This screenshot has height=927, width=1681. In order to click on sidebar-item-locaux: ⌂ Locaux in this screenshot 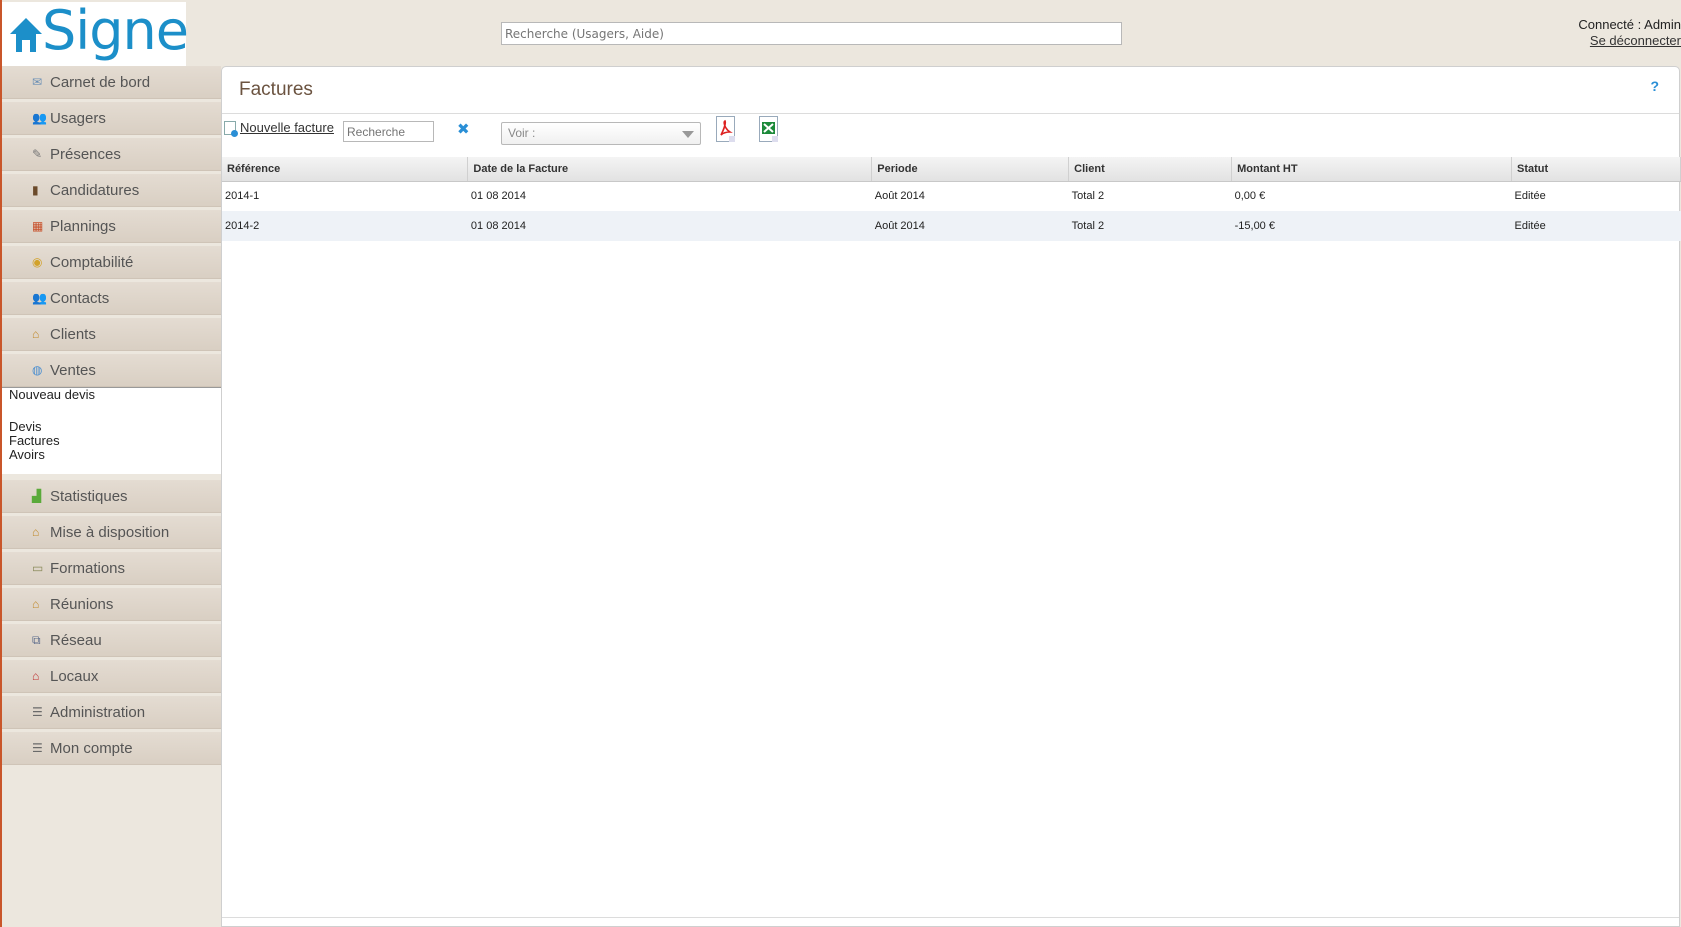, I will do `click(111, 676)`.